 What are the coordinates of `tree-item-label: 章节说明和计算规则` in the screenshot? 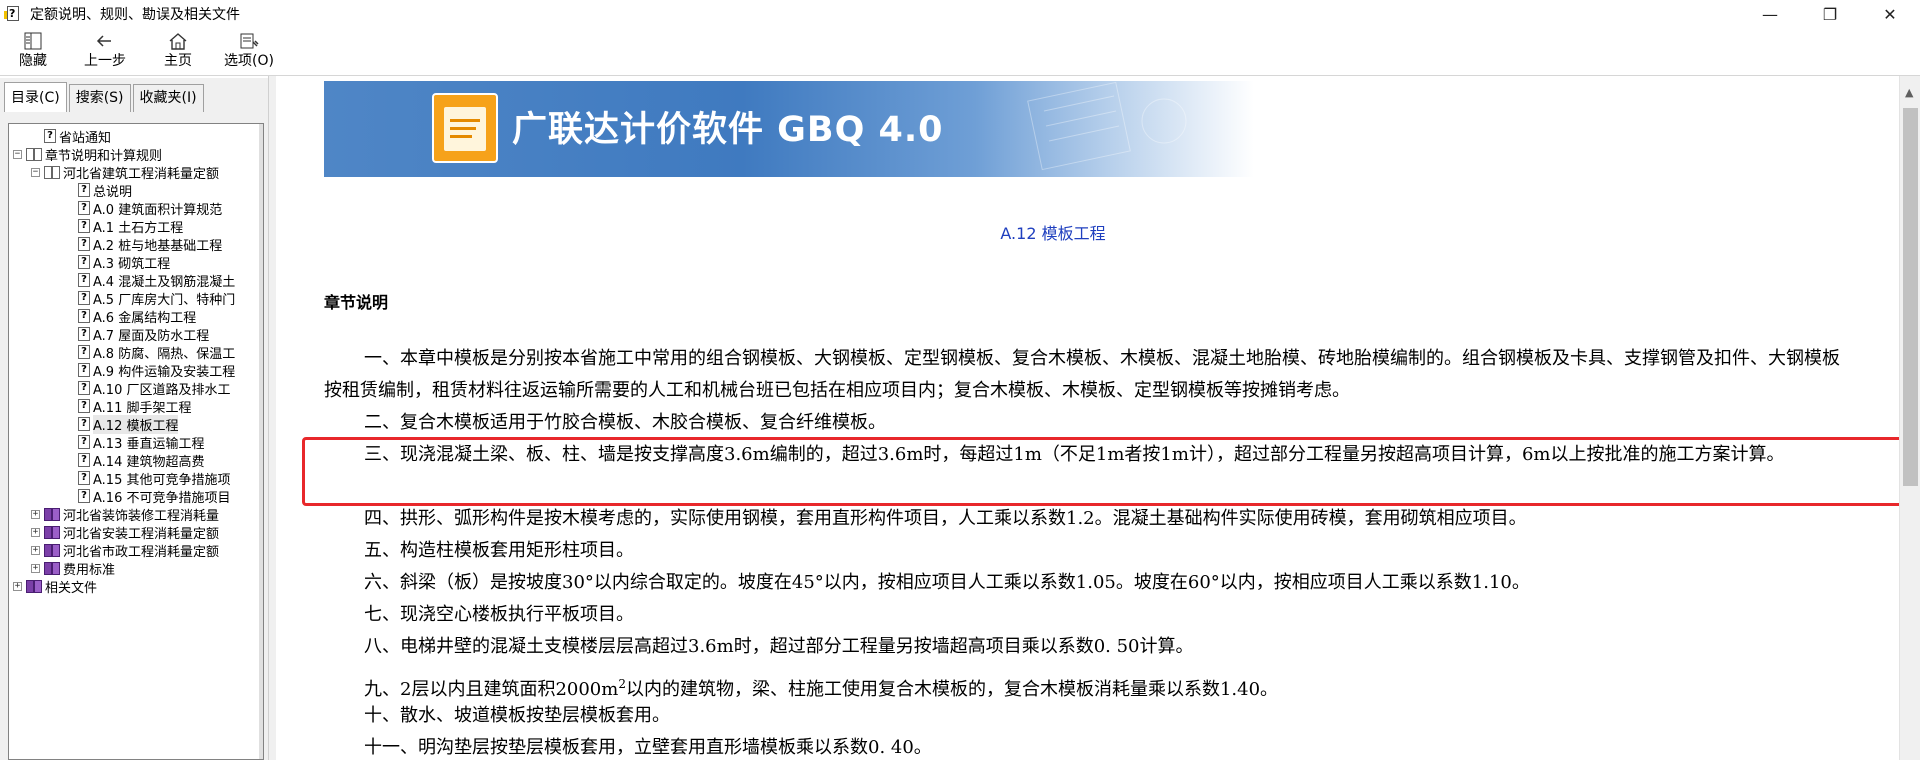 It's located at (104, 156).